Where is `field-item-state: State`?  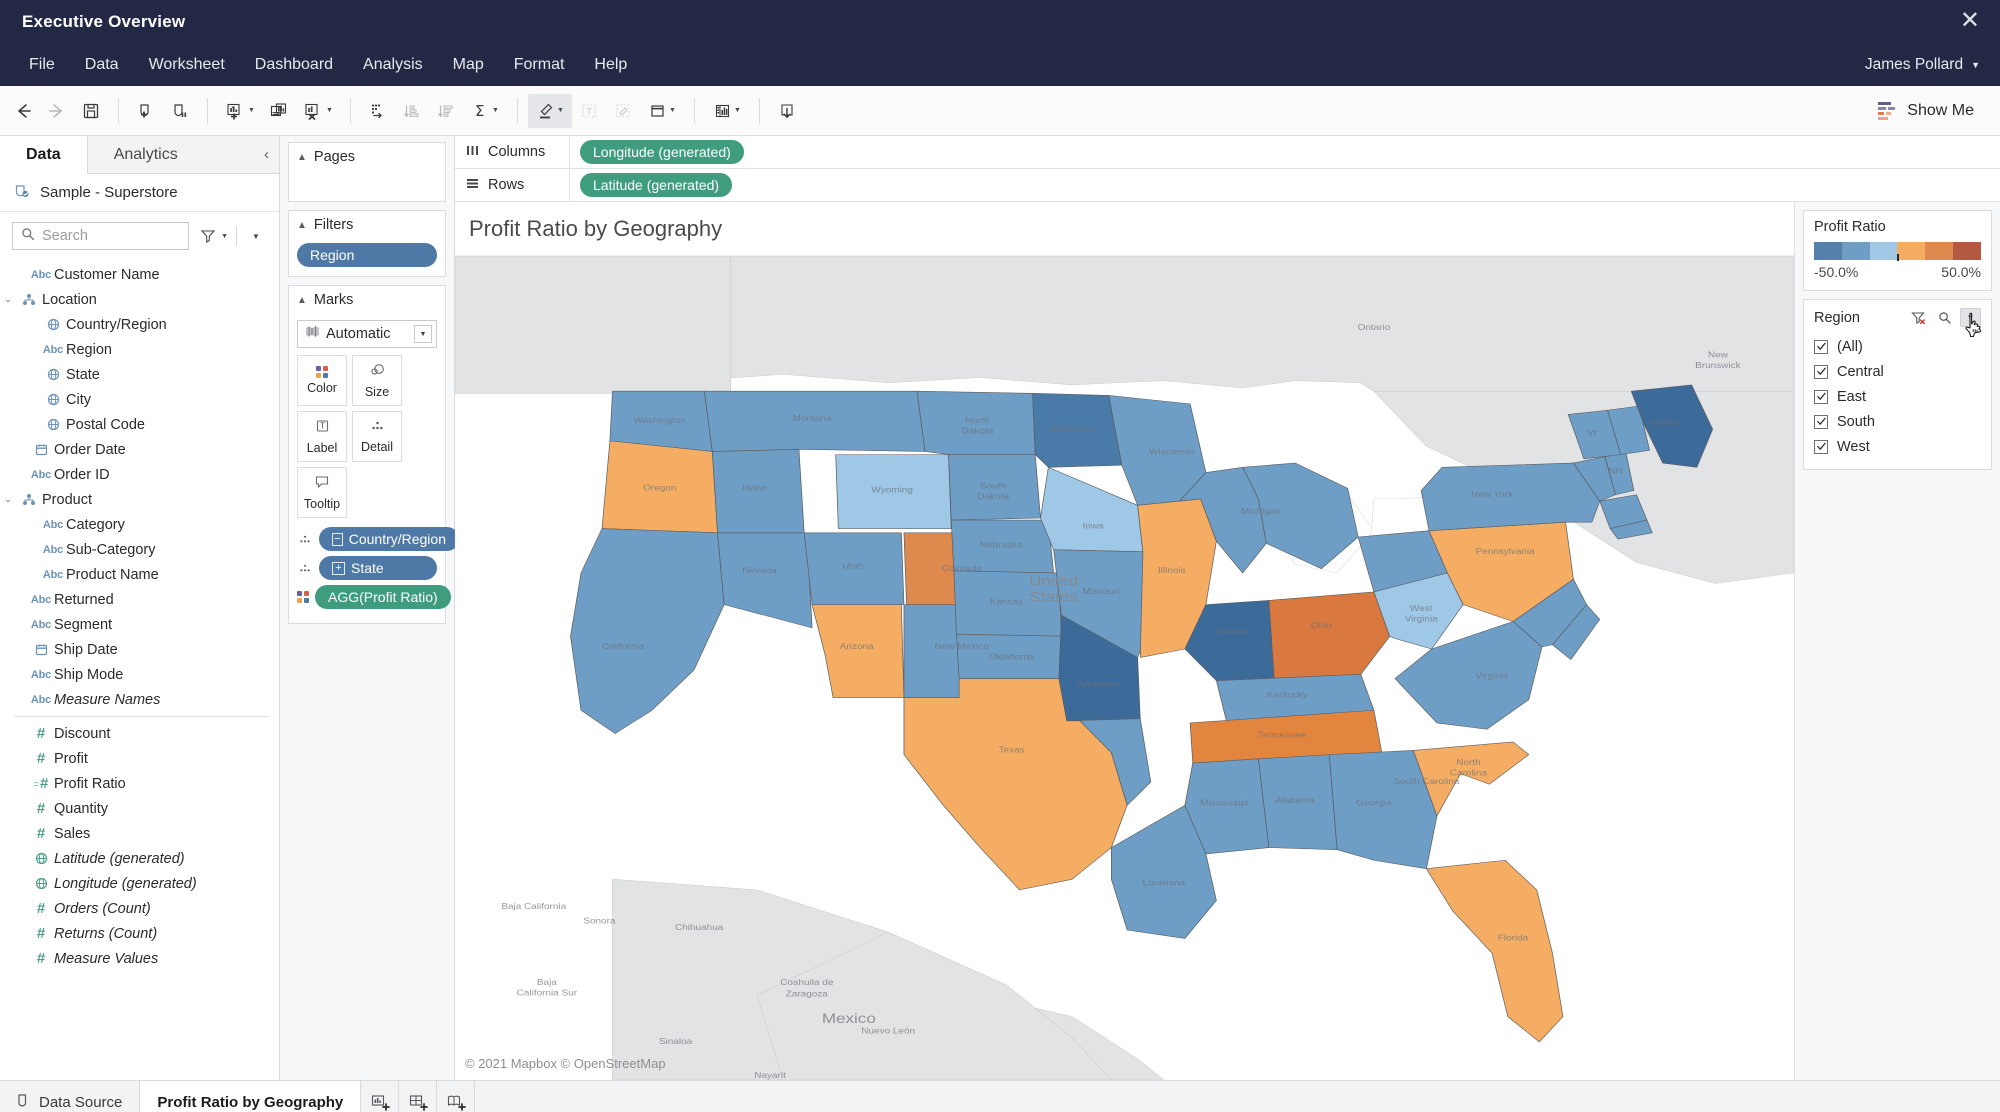
field-item-state: State is located at coordinates (139, 374).